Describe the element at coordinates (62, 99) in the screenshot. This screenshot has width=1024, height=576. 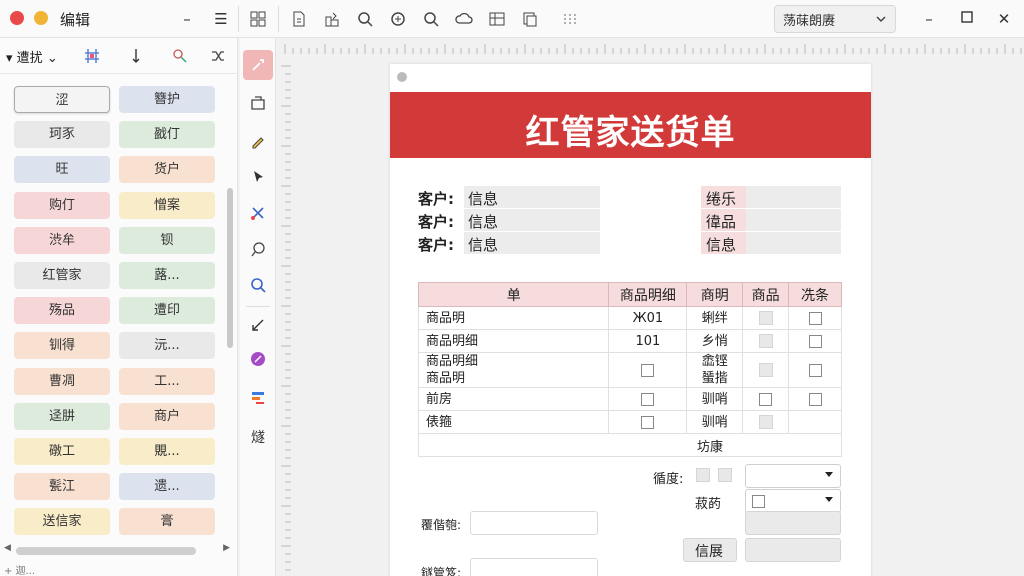
I see `component-chip: 涩` at that location.